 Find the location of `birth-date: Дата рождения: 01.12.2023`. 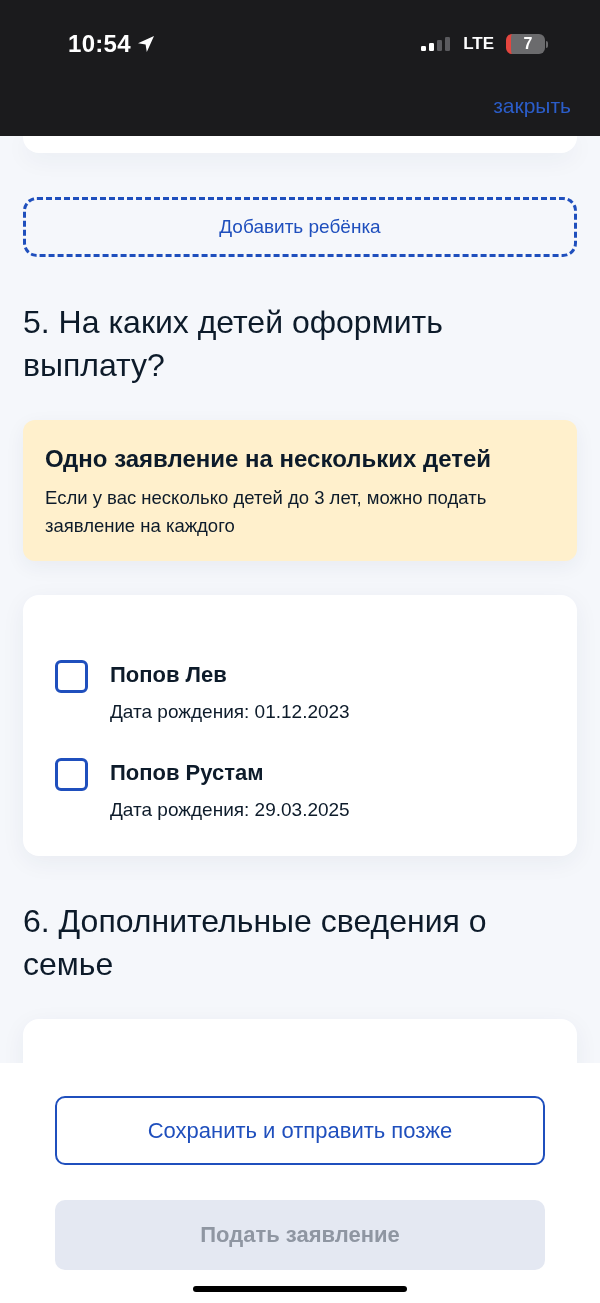

birth-date: Дата рождения: 01.12.2023 is located at coordinates (230, 712).